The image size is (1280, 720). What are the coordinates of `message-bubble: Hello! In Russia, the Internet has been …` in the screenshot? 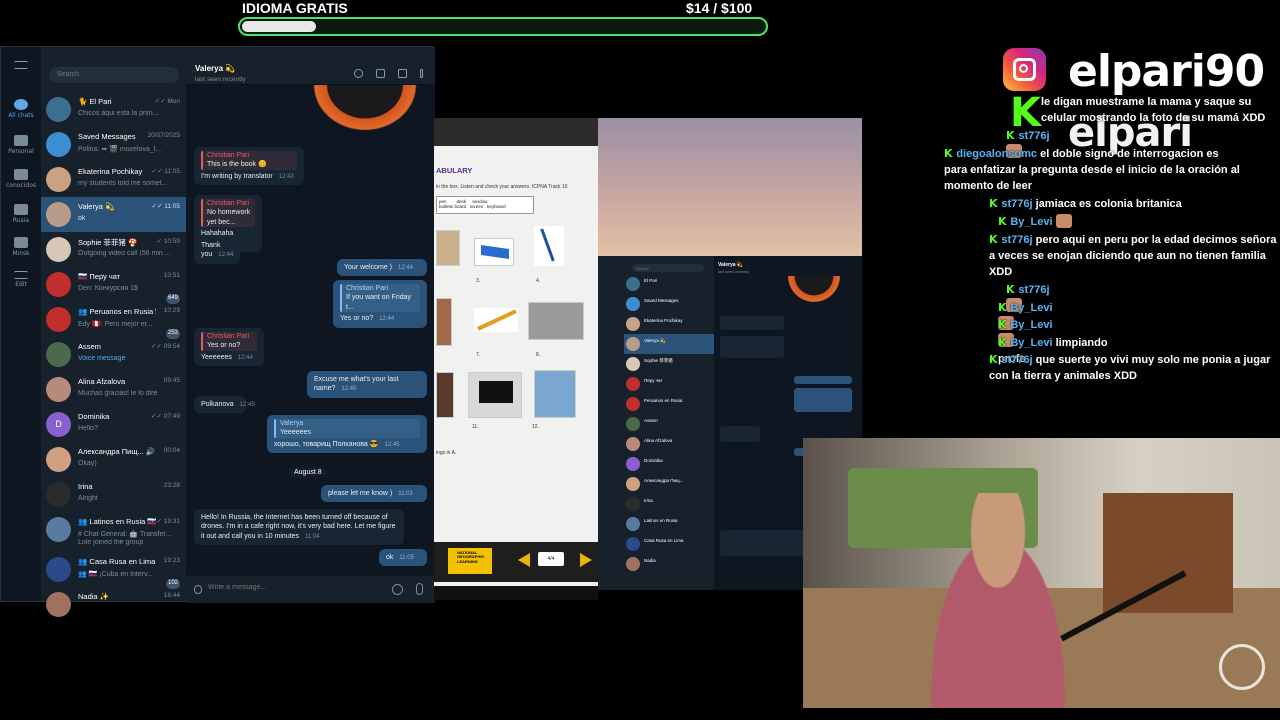 It's located at (299, 527).